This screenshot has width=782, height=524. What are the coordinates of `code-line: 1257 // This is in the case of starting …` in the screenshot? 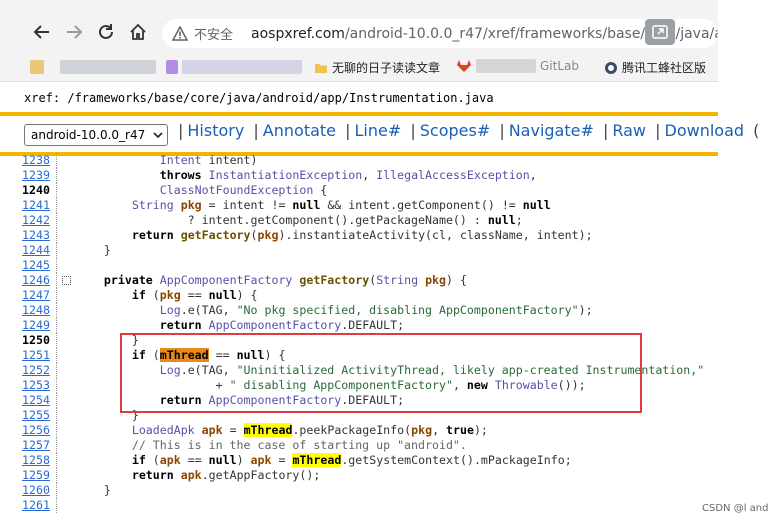 It's located at (359, 445).